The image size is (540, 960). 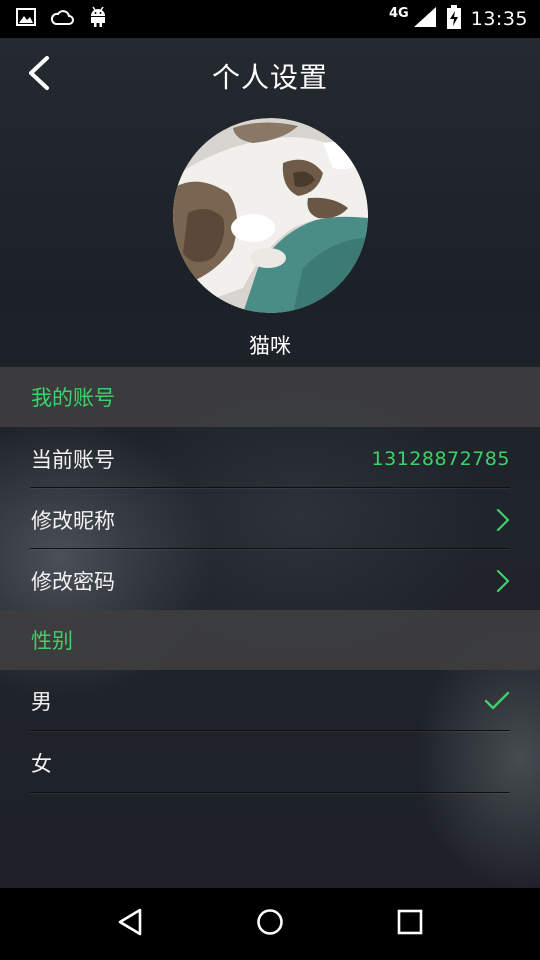 I want to click on status-bar: 4G 13:35, so click(x=270, y=19).